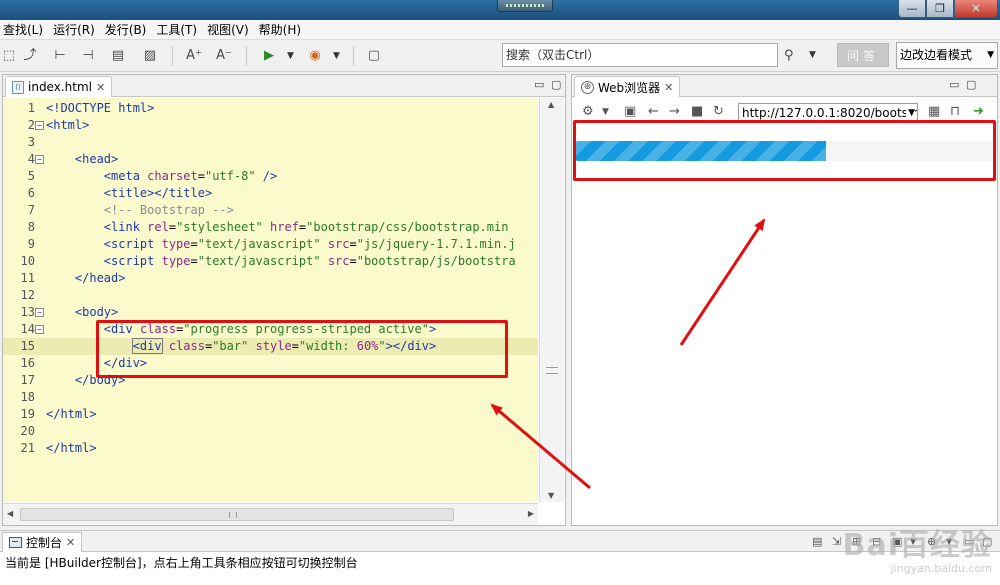  Describe the element at coordinates (653, 112) in the screenshot. I see `back-icon: ←` at that location.